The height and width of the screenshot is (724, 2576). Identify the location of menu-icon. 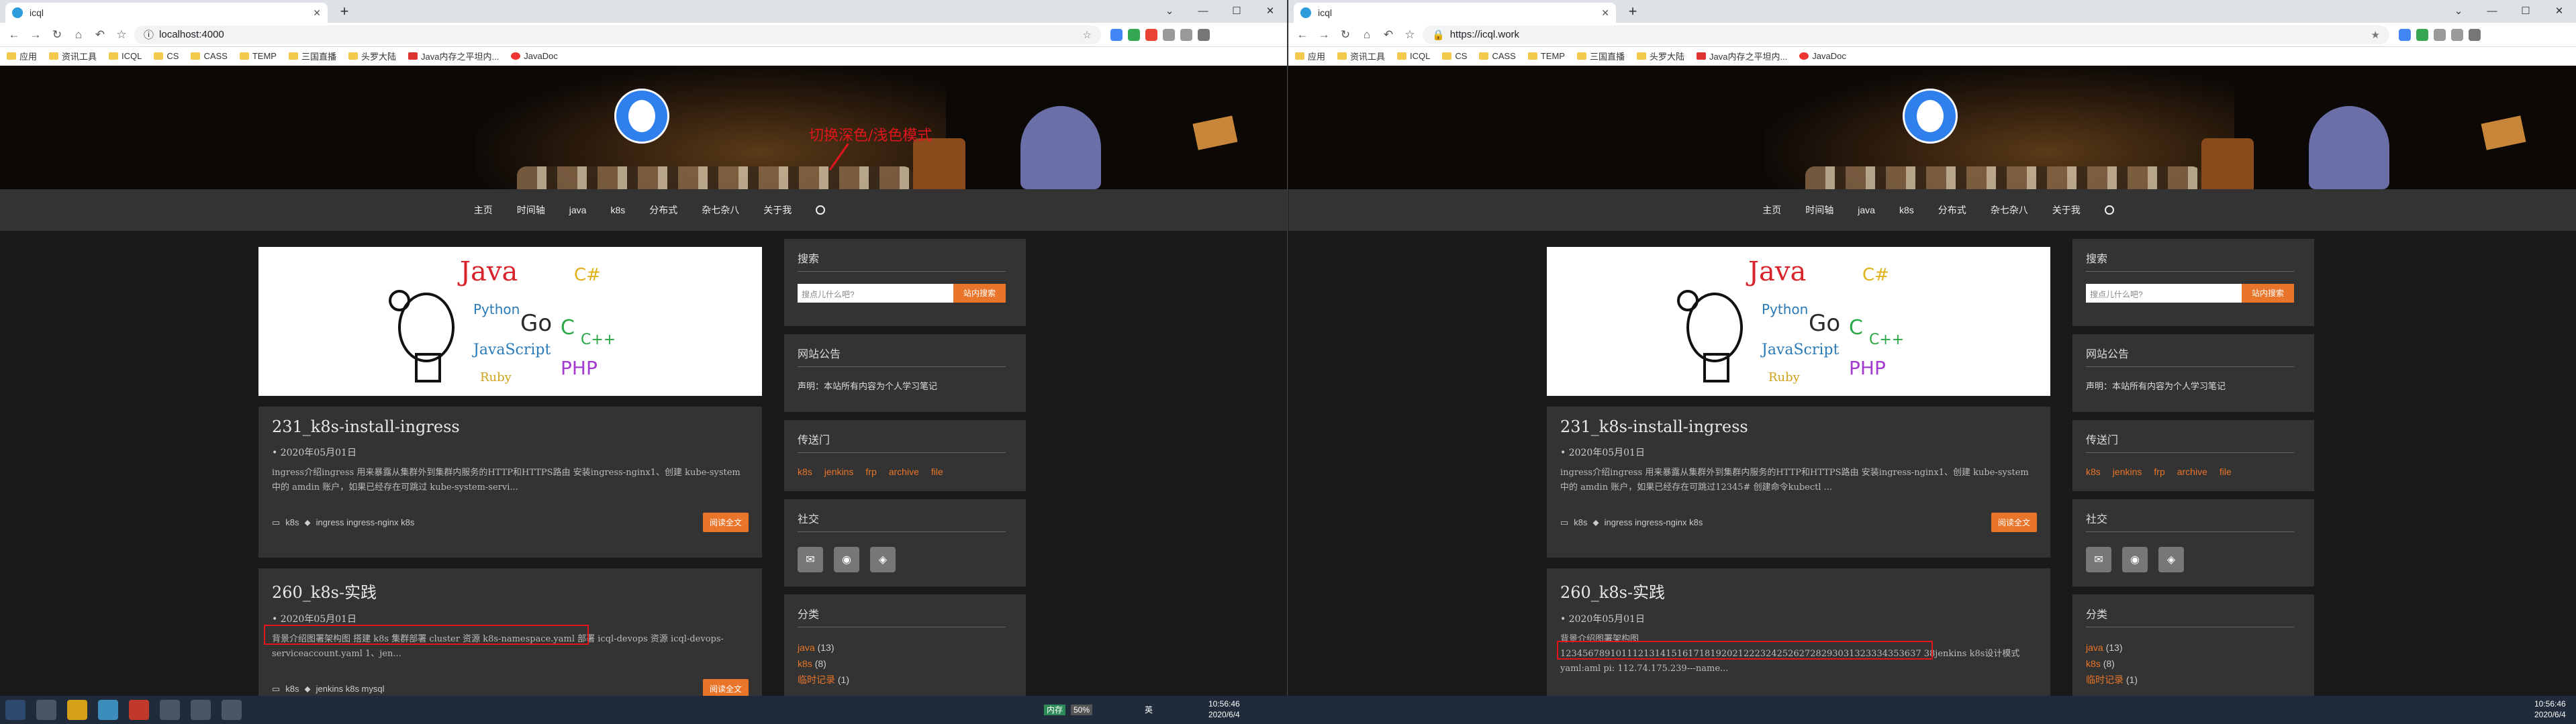
(1204, 34).